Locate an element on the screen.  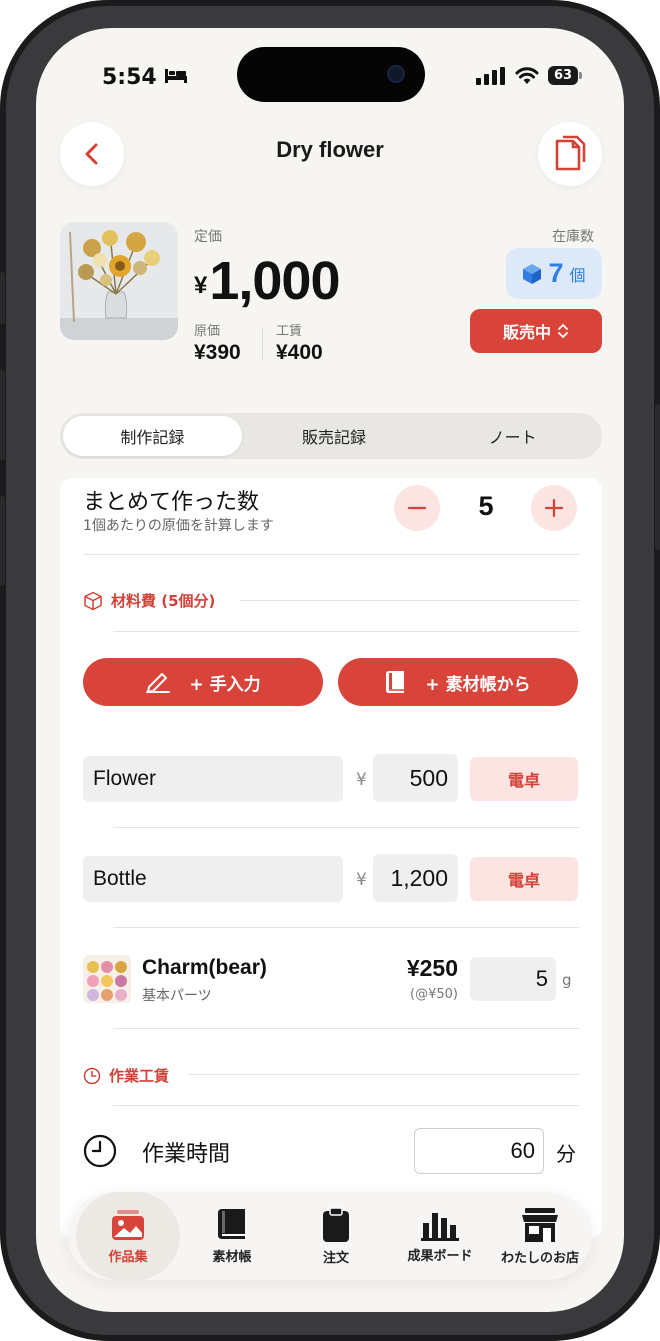
stock-unit: 個 is located at coordinates (577, 275).